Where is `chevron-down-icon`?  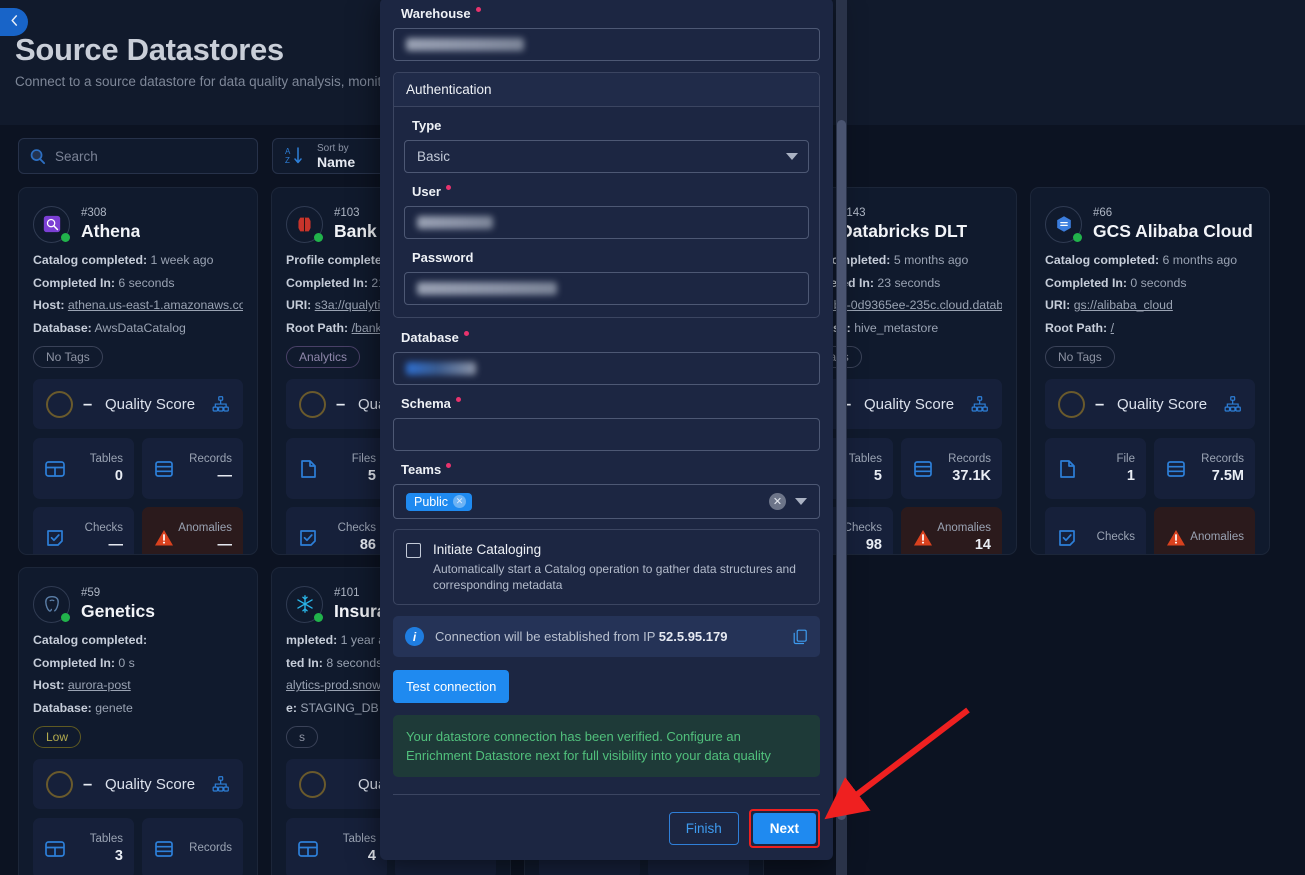 chevron-down-icon is located at coordinates (801, 501).